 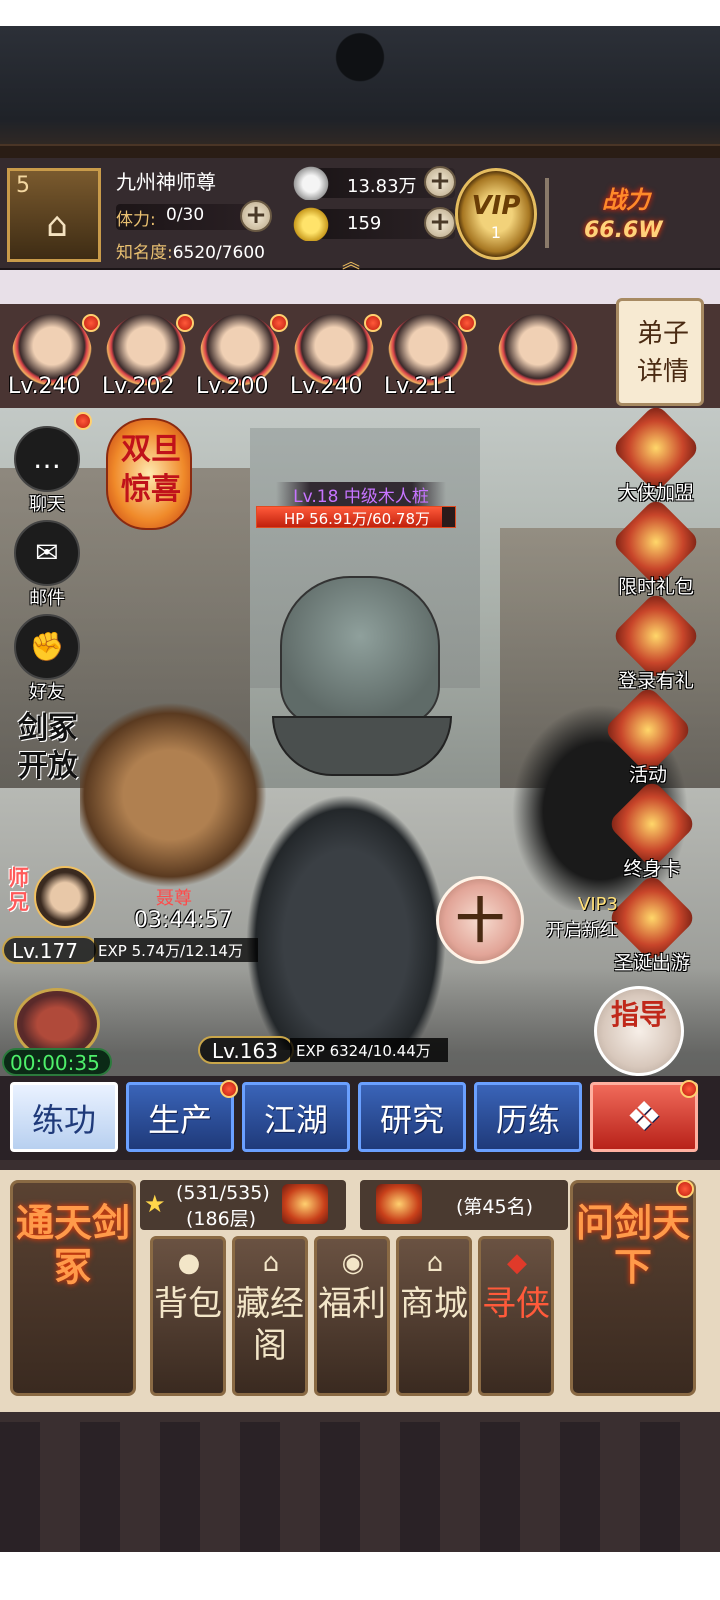 I want to click on sword-world-card: 问剑天下, so click(x=633, y=1288).